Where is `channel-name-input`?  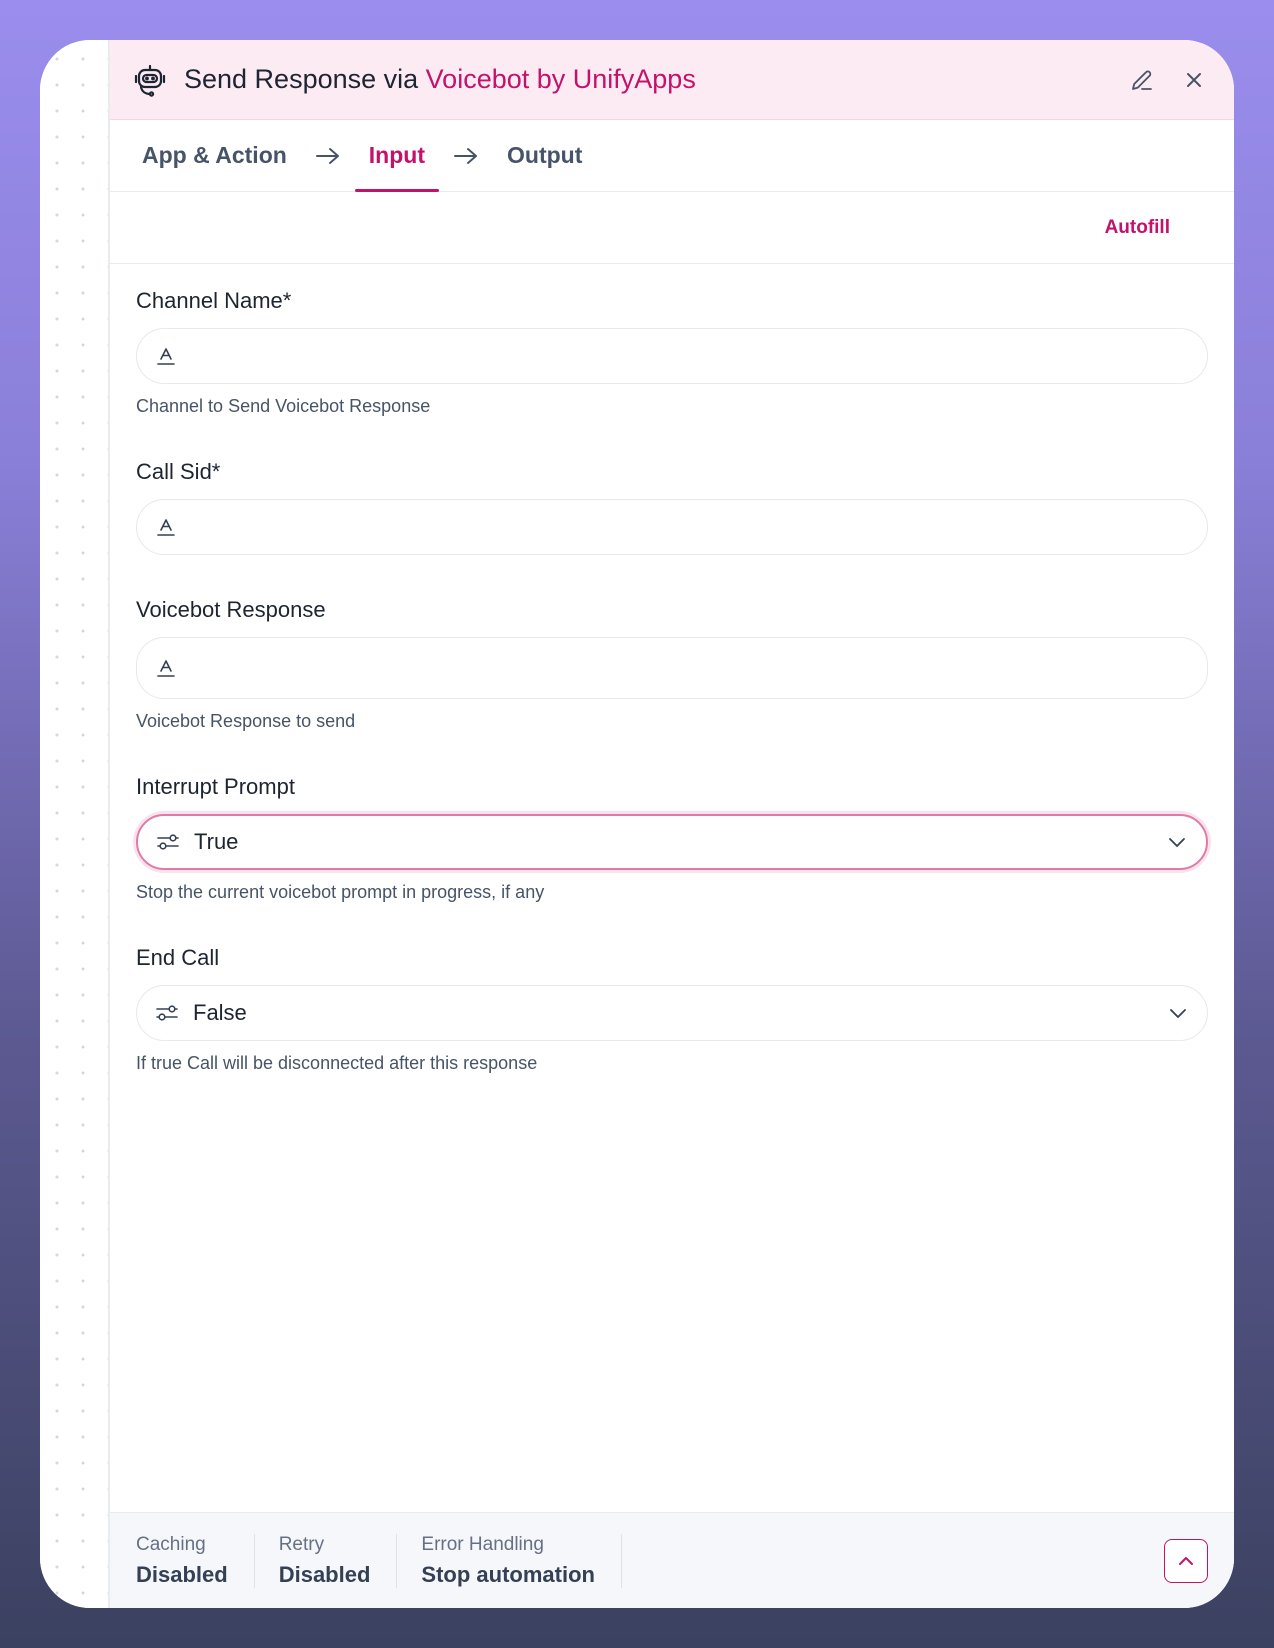
channel-name-input is located at coordinates (672, 356).